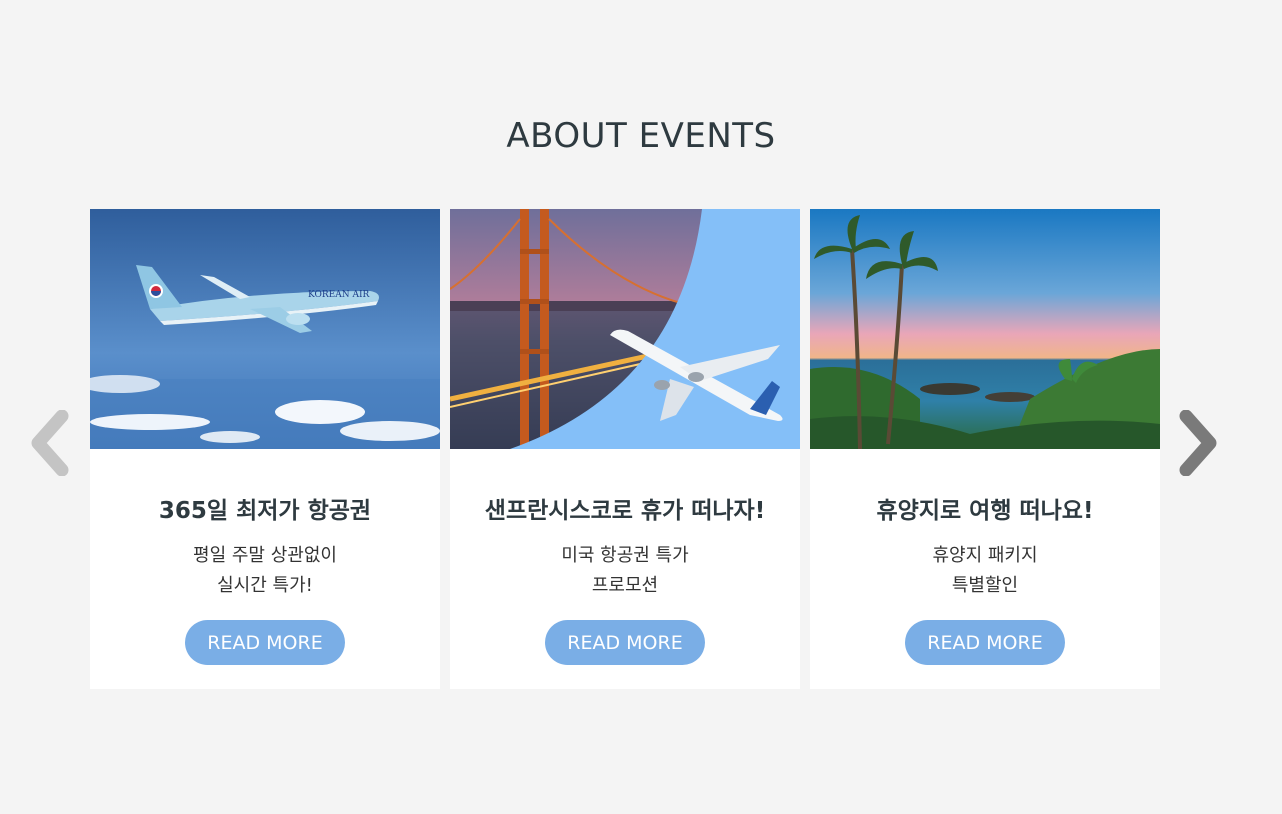  I want to click on card-image-golden-gate, so click(625, 329).